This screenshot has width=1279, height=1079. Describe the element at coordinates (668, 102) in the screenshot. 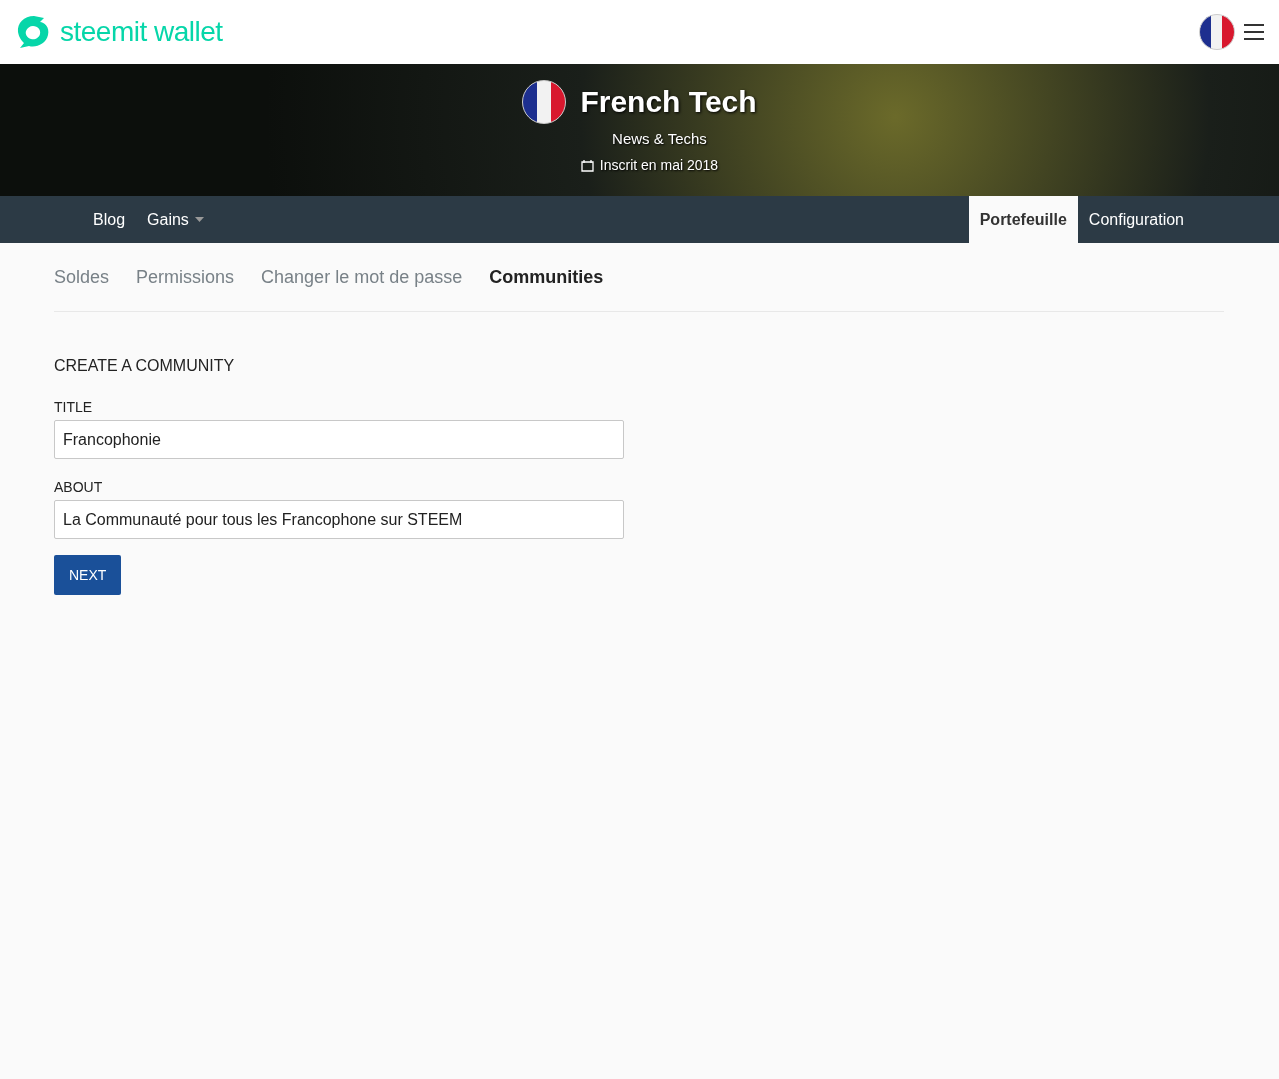

I see `profile-name: French Tech` at that location.